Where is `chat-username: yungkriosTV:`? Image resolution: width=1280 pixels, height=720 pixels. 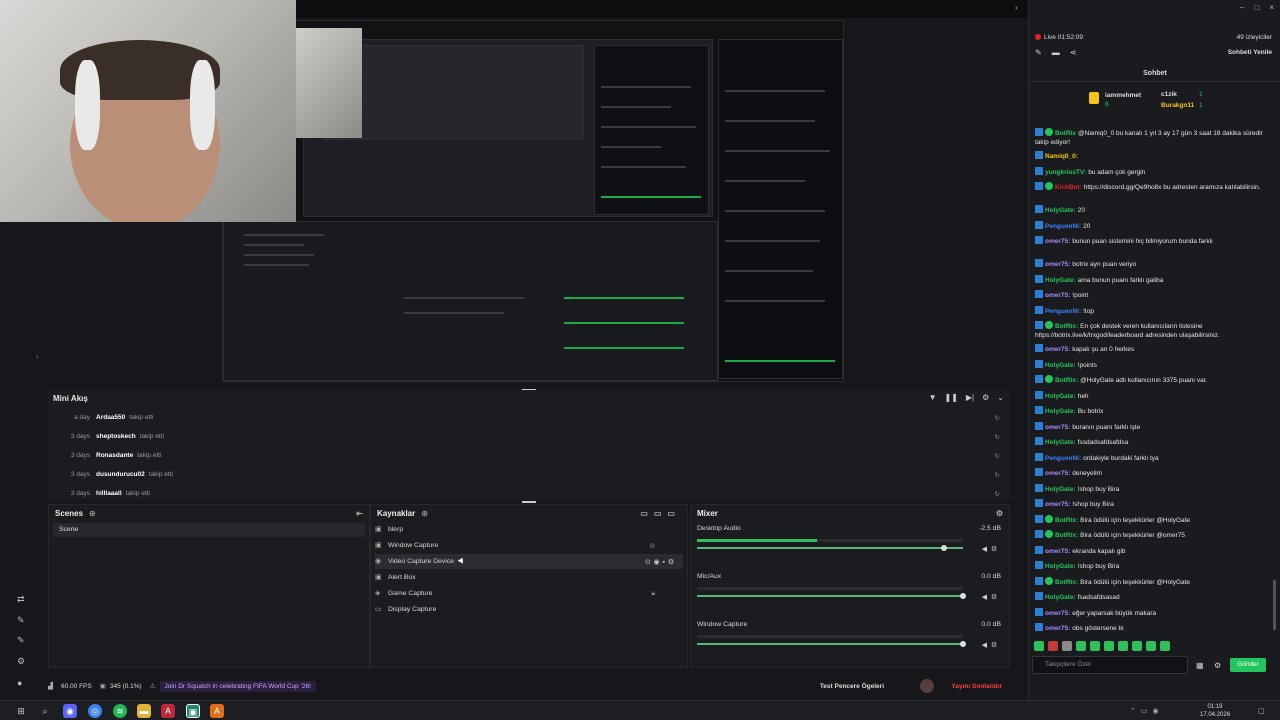 chat-username: yungkriosTV: is located at coordinates (1065, 172).